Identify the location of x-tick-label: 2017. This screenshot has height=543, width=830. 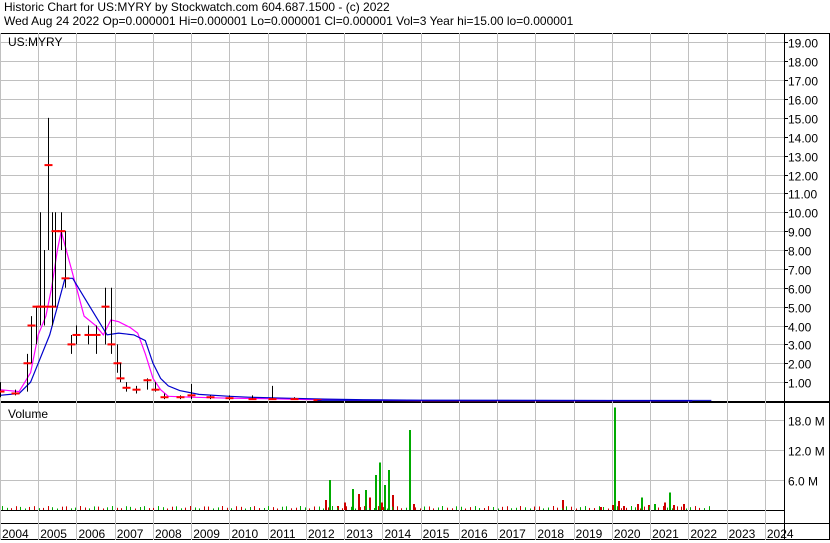
(512, 534).